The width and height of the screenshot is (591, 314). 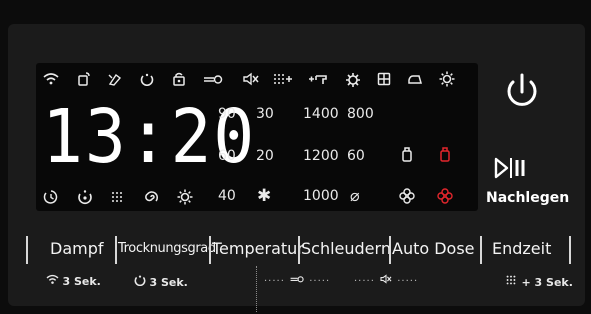 I want to click on play-pause-icon, so click(x=509, y=168).